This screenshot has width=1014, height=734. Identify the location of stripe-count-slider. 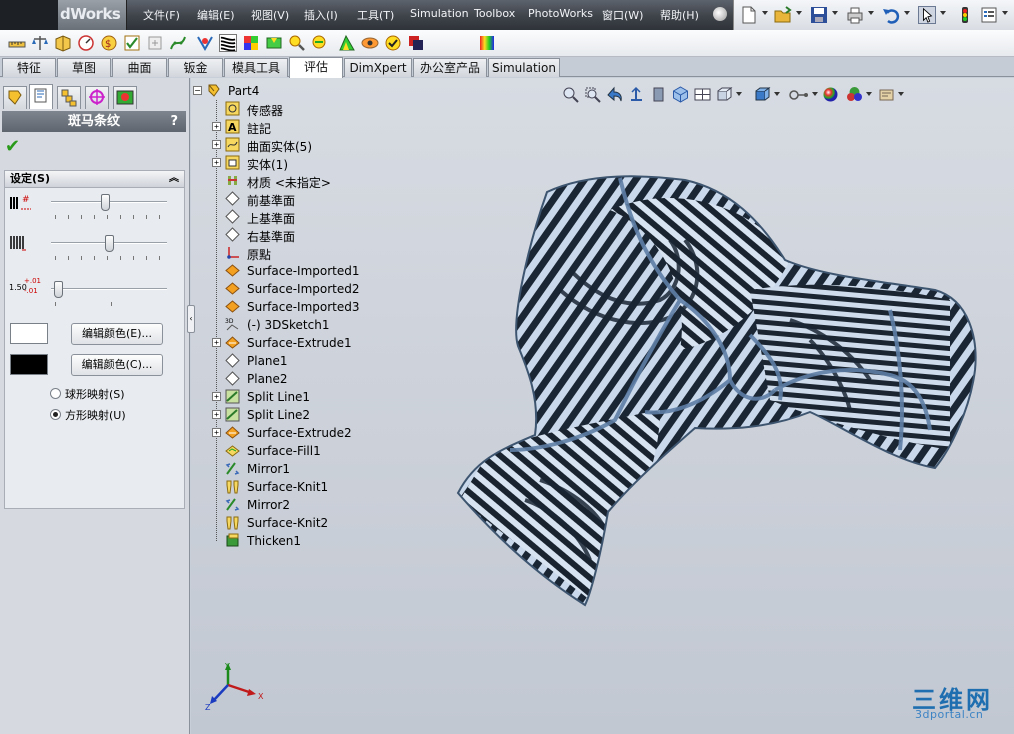
(106, 202).